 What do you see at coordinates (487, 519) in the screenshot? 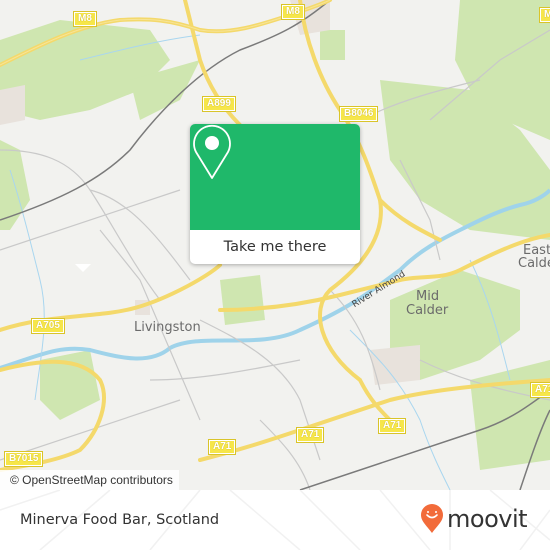
I see `moovit-wordmark: moovit` at bounding box center [487, 519].